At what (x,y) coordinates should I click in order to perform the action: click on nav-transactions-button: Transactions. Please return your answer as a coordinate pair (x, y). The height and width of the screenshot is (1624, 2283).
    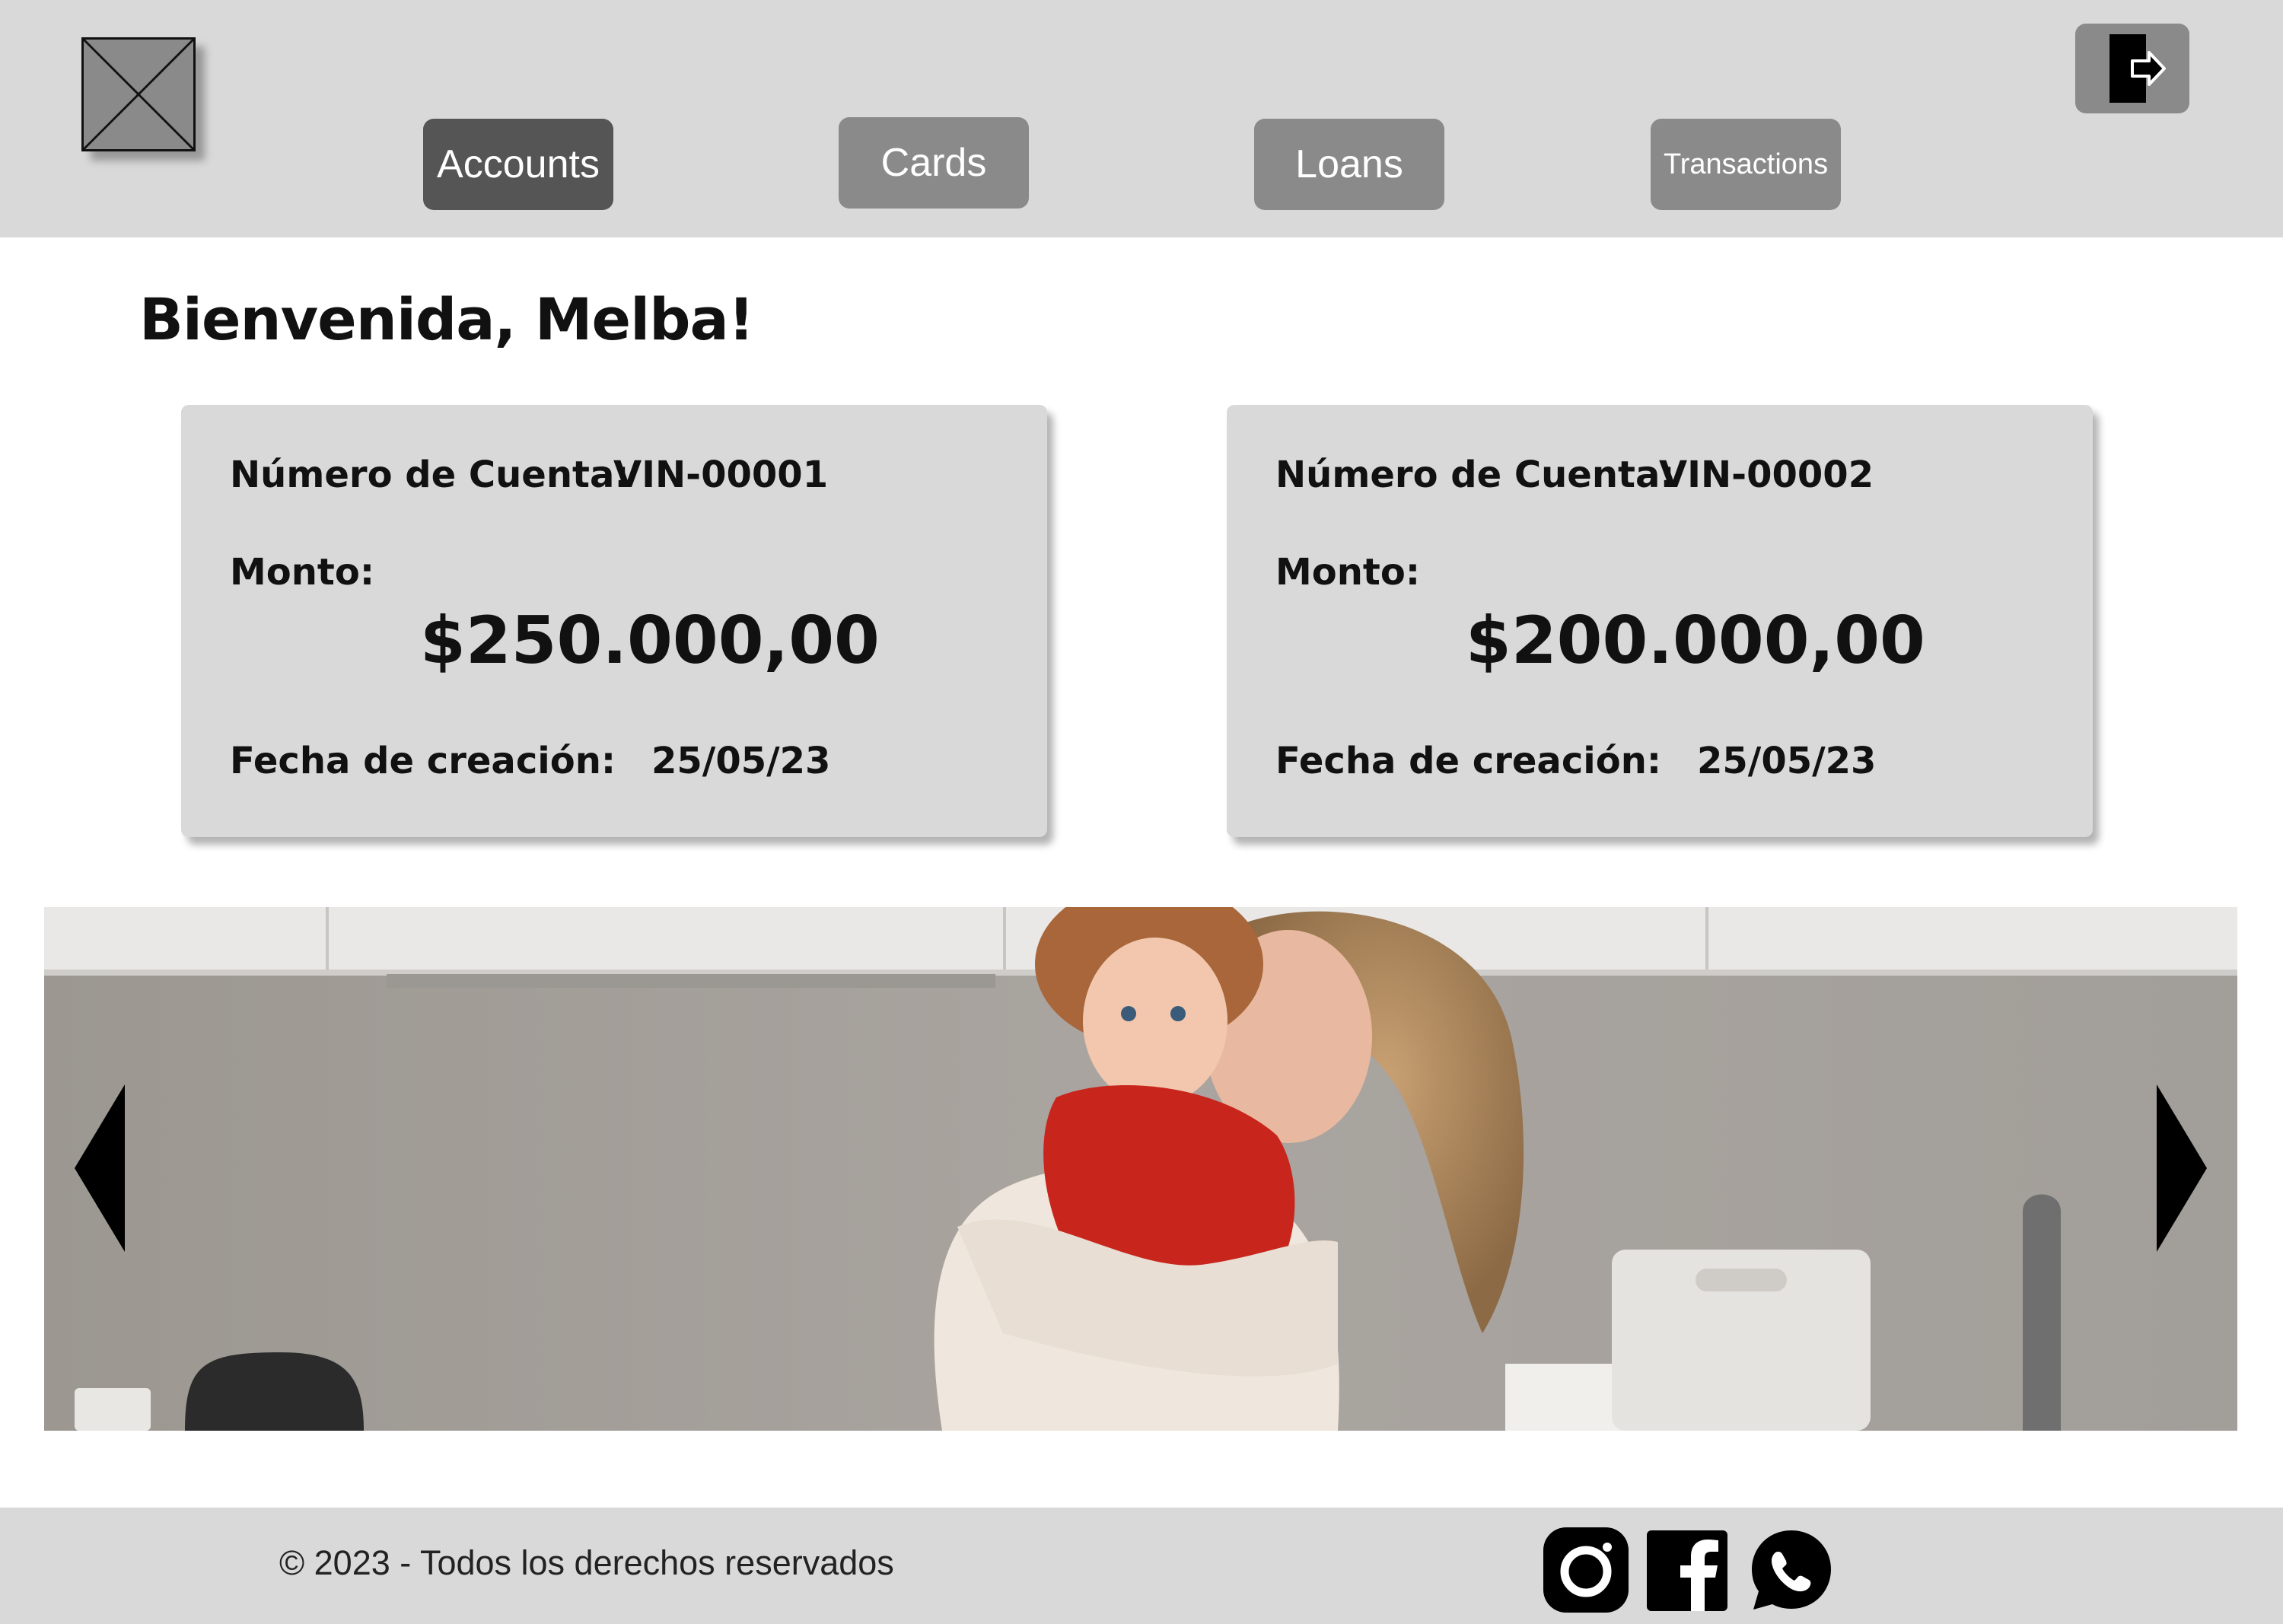
    Looking at the image, I should click on (1746, 164).